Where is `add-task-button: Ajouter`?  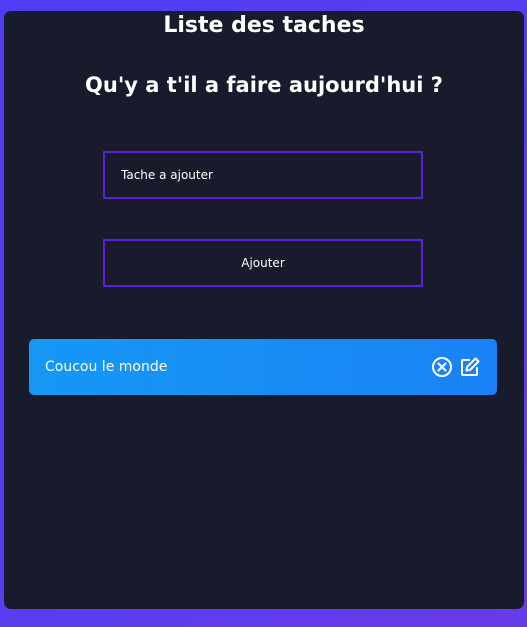 add-task-button: Ajouter is located at coordinates (263, 263).